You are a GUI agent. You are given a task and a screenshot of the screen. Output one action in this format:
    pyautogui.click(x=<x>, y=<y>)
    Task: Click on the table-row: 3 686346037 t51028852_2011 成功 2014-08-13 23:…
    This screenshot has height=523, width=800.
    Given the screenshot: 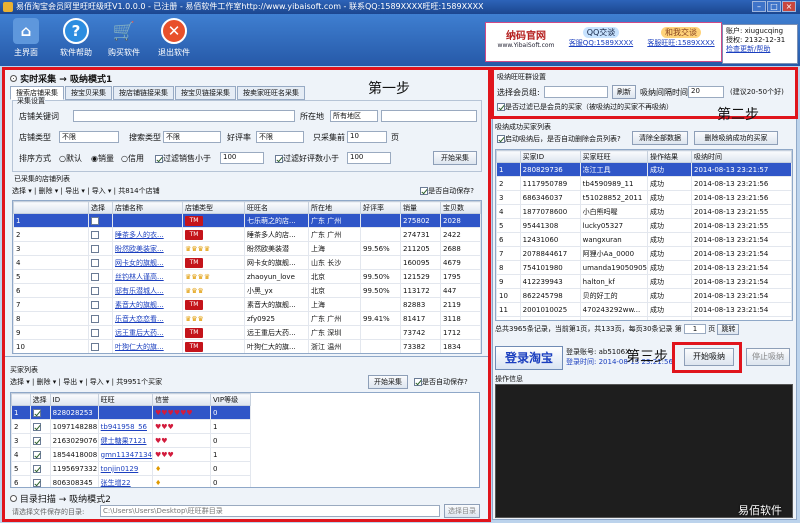 What is the action you would take?
    pyautogui.click(x=644, y=197)
    